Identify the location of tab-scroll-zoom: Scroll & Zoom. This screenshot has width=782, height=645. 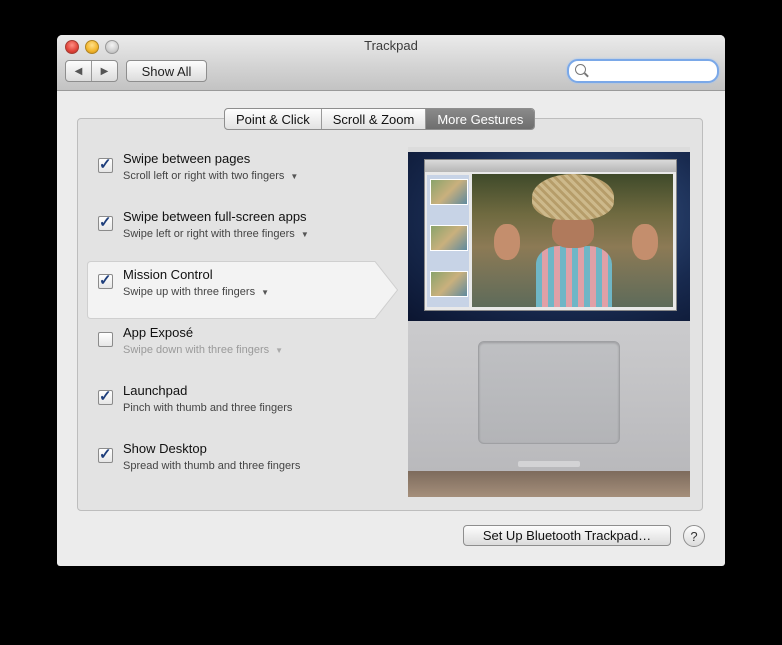
(373, 119).